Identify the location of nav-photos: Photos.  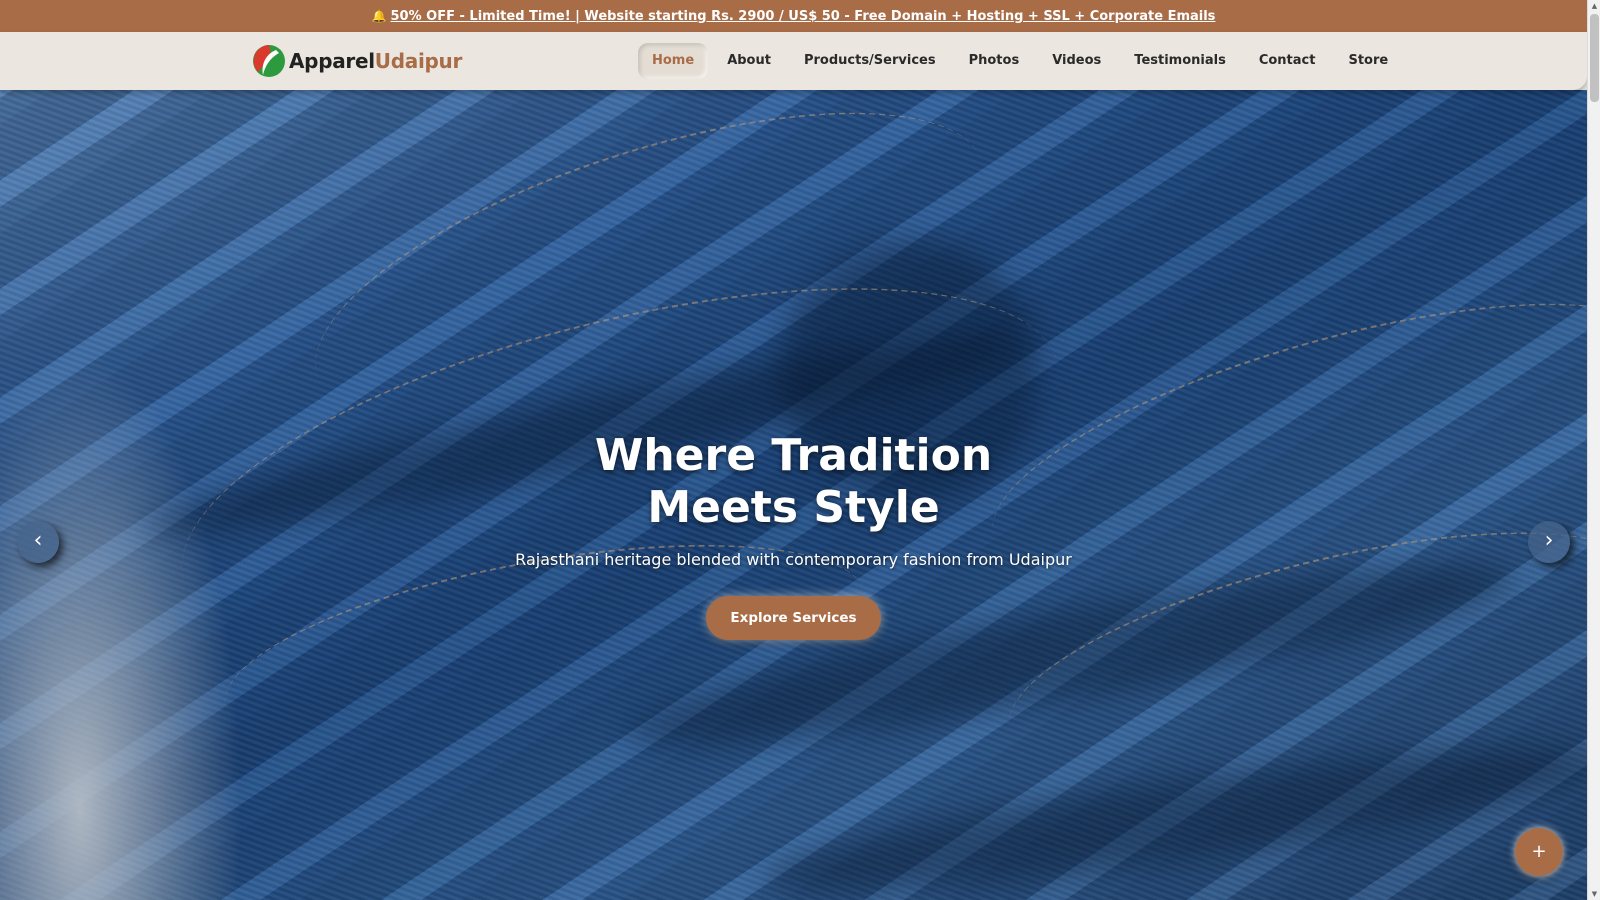
(994, 61).